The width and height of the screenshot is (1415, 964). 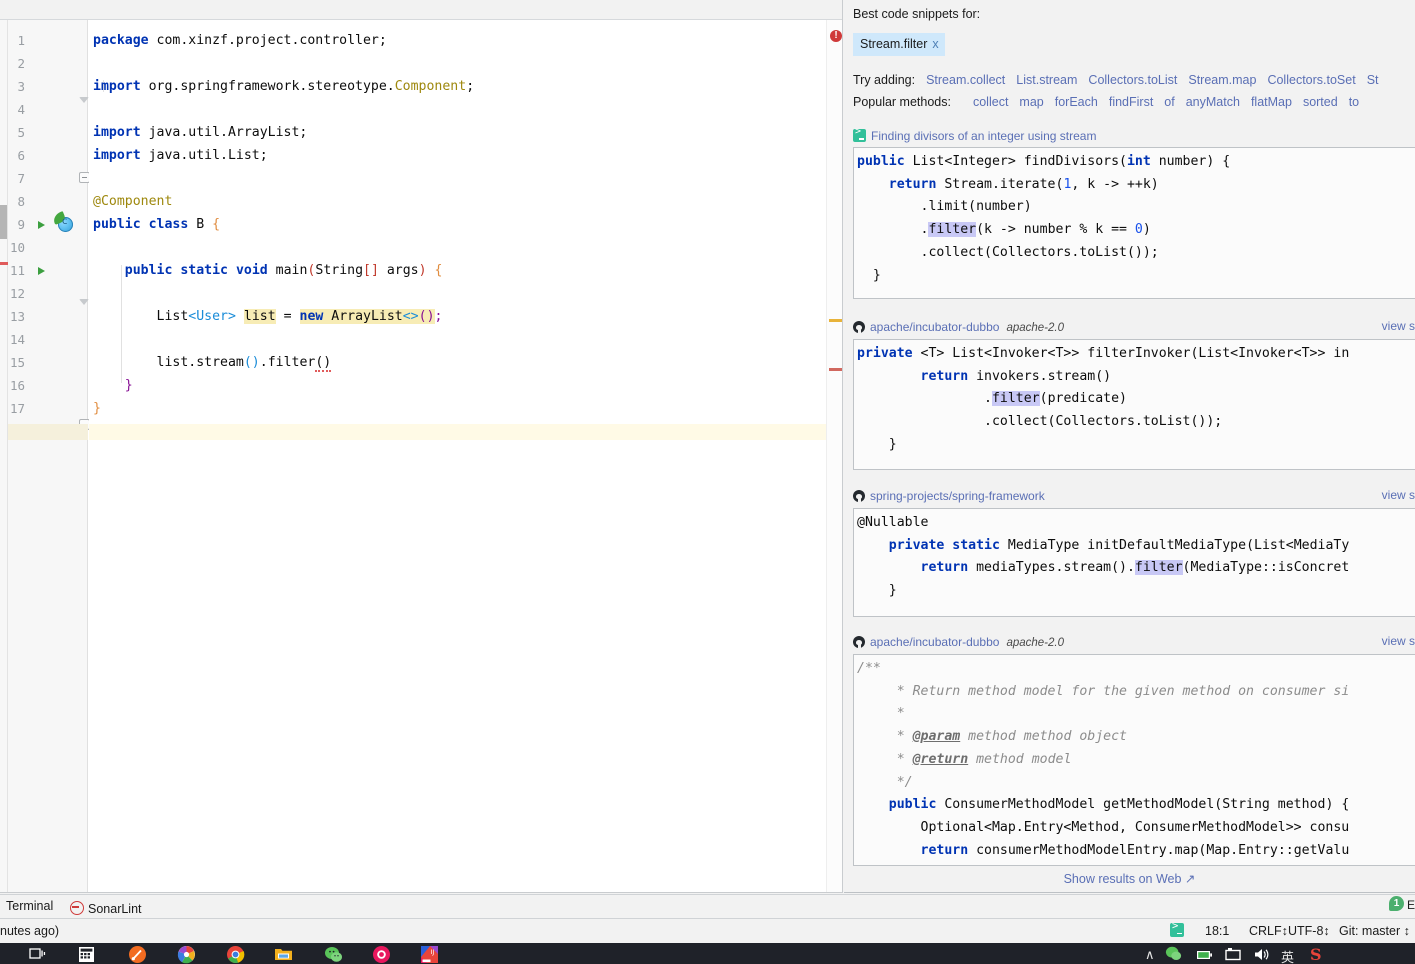 What do you see at coordinates (268, 316) in the screenshot?
I see `code-line-13: List<User> list = new ArrayList<>();` at bounding box center [268, 316].